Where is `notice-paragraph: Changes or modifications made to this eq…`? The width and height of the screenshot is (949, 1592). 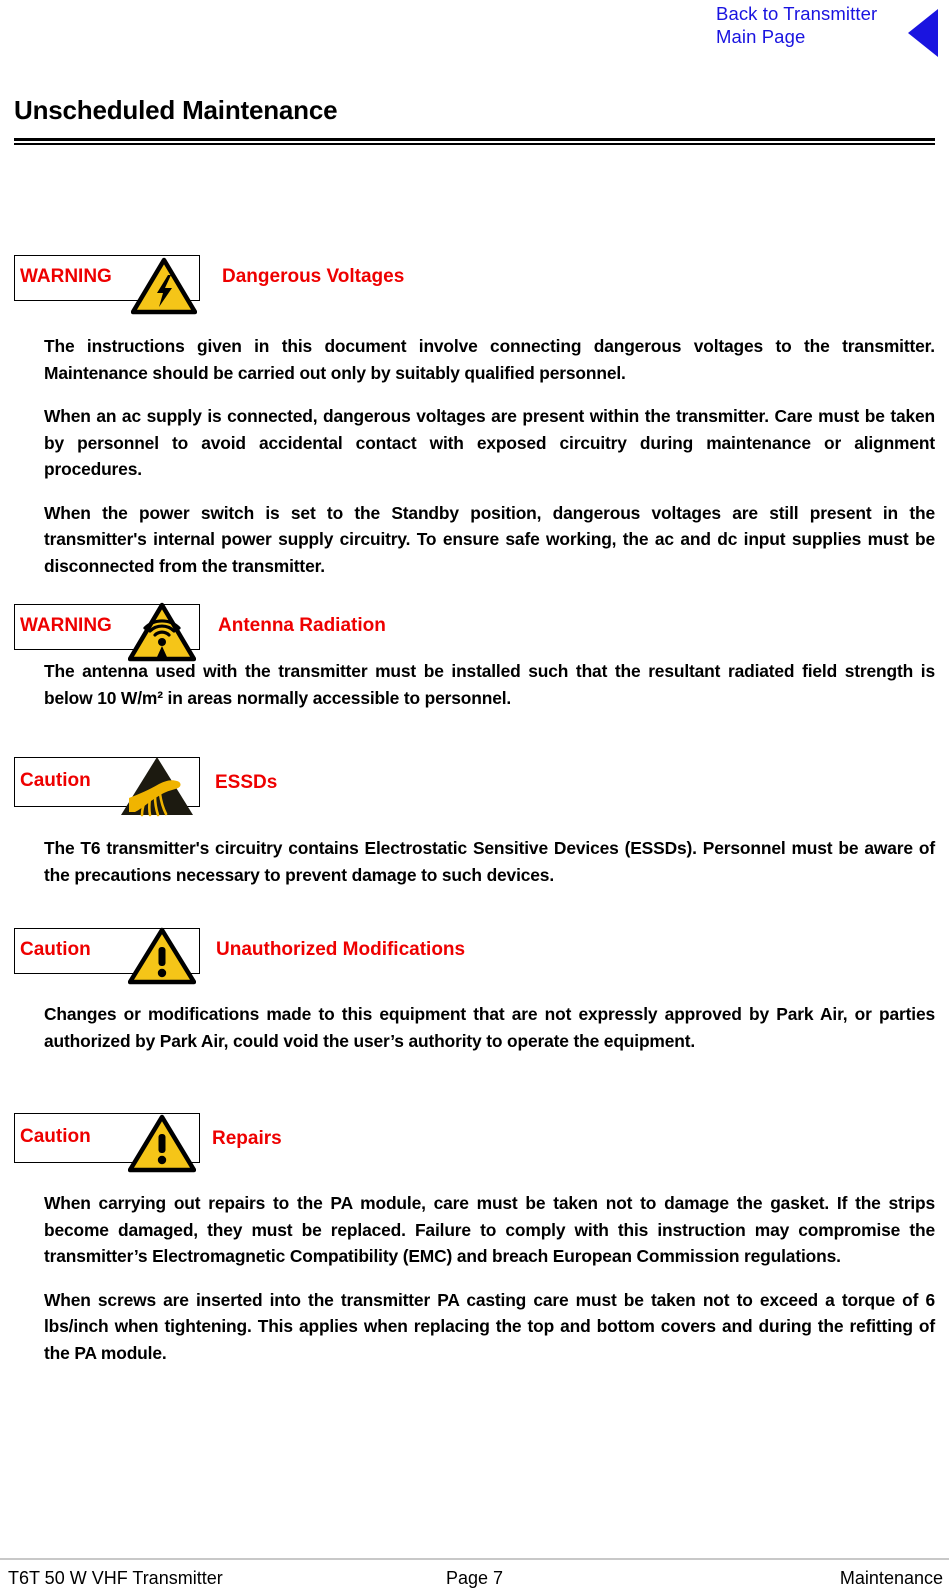 notice-paragraph: Changes or modifications made to this eq… is located at coordinates (489, 1027).